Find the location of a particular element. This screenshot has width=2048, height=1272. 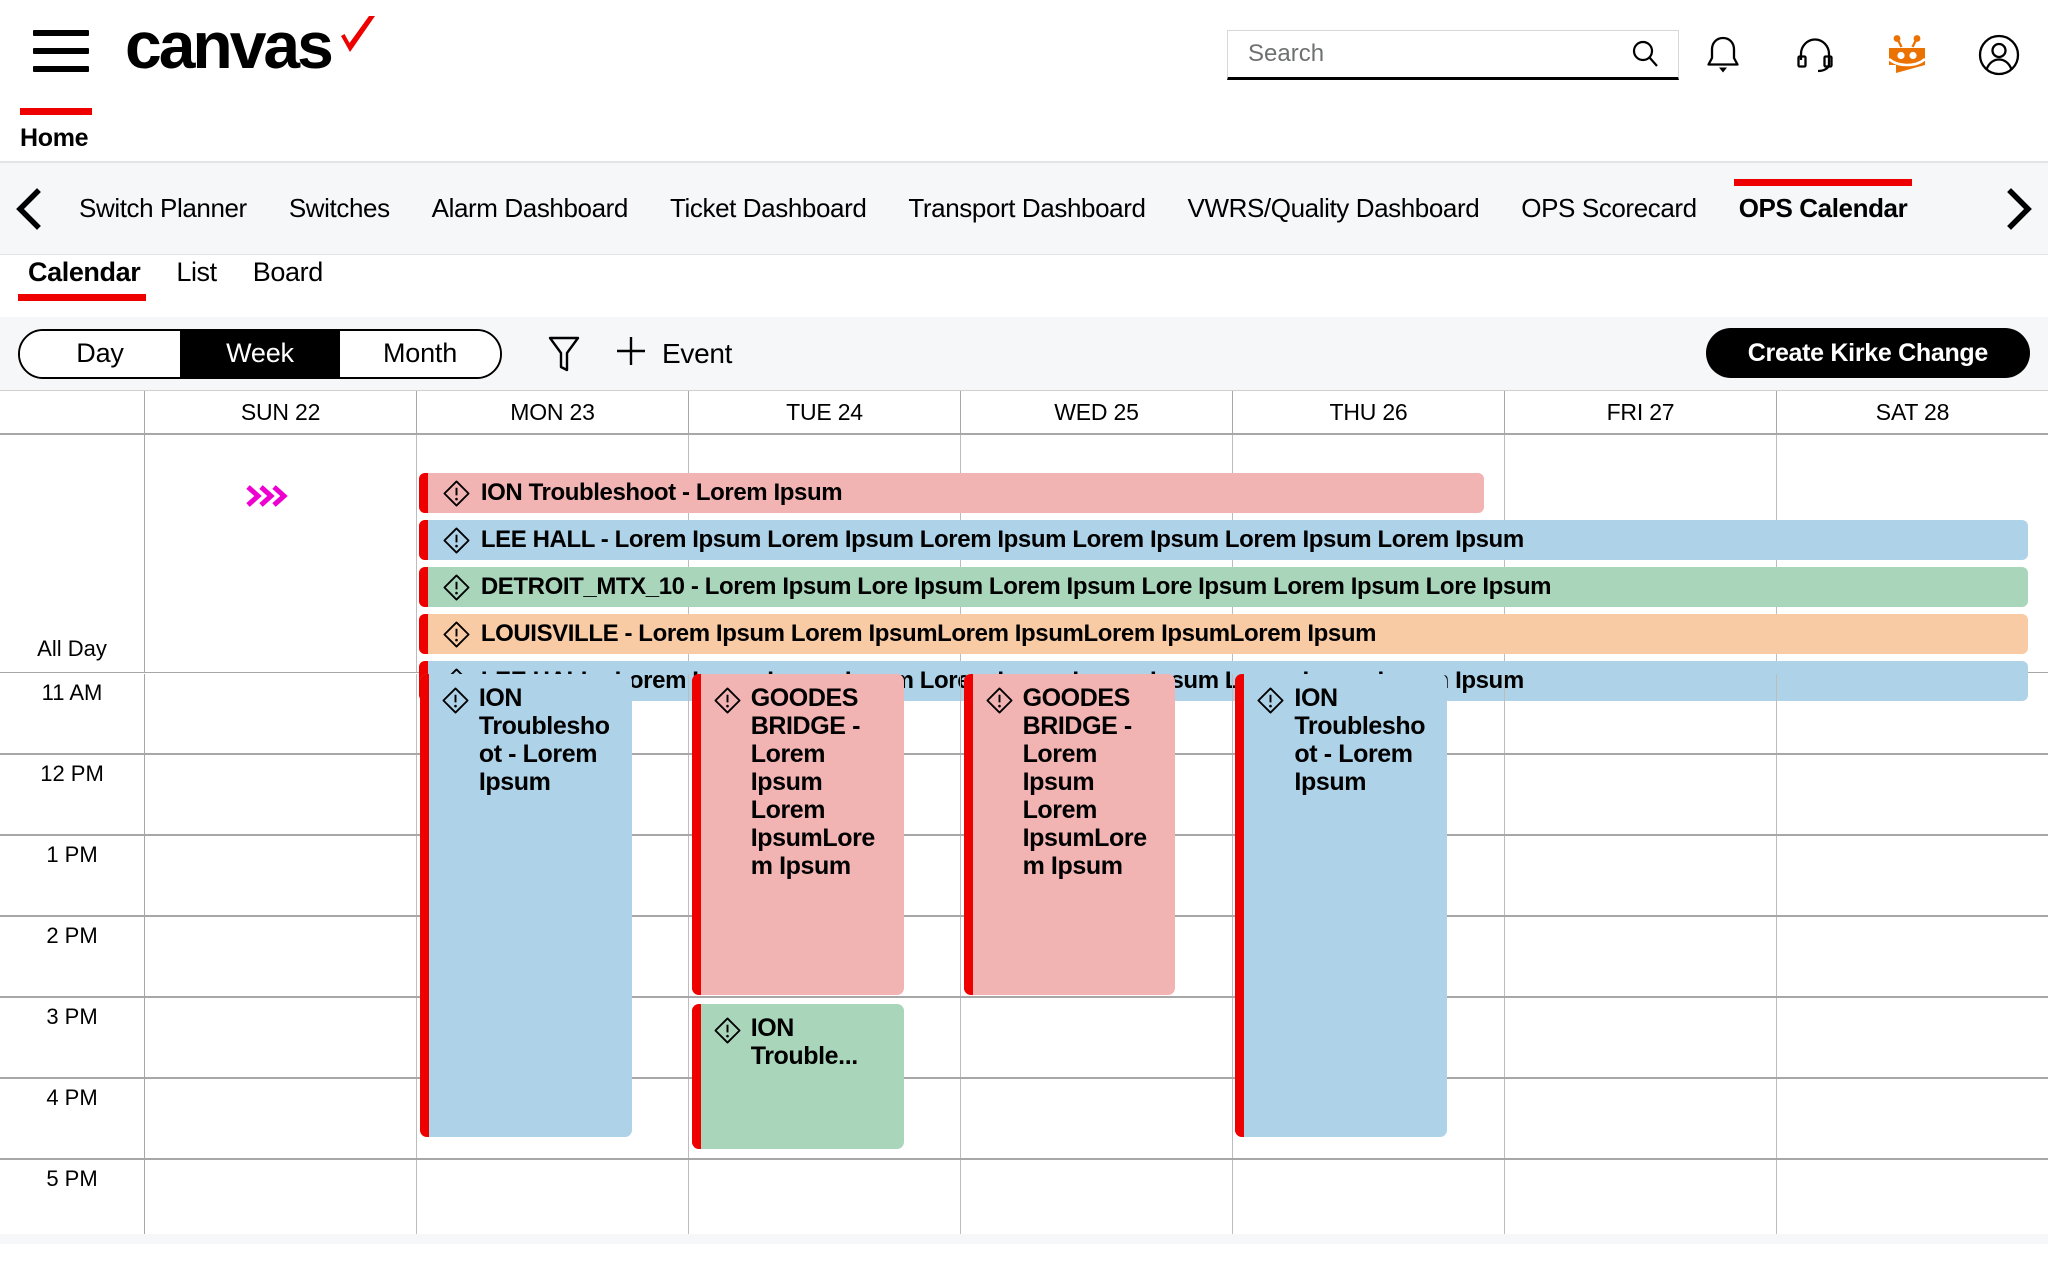

all-day-label: All Day is located at coordinates (72, 648).